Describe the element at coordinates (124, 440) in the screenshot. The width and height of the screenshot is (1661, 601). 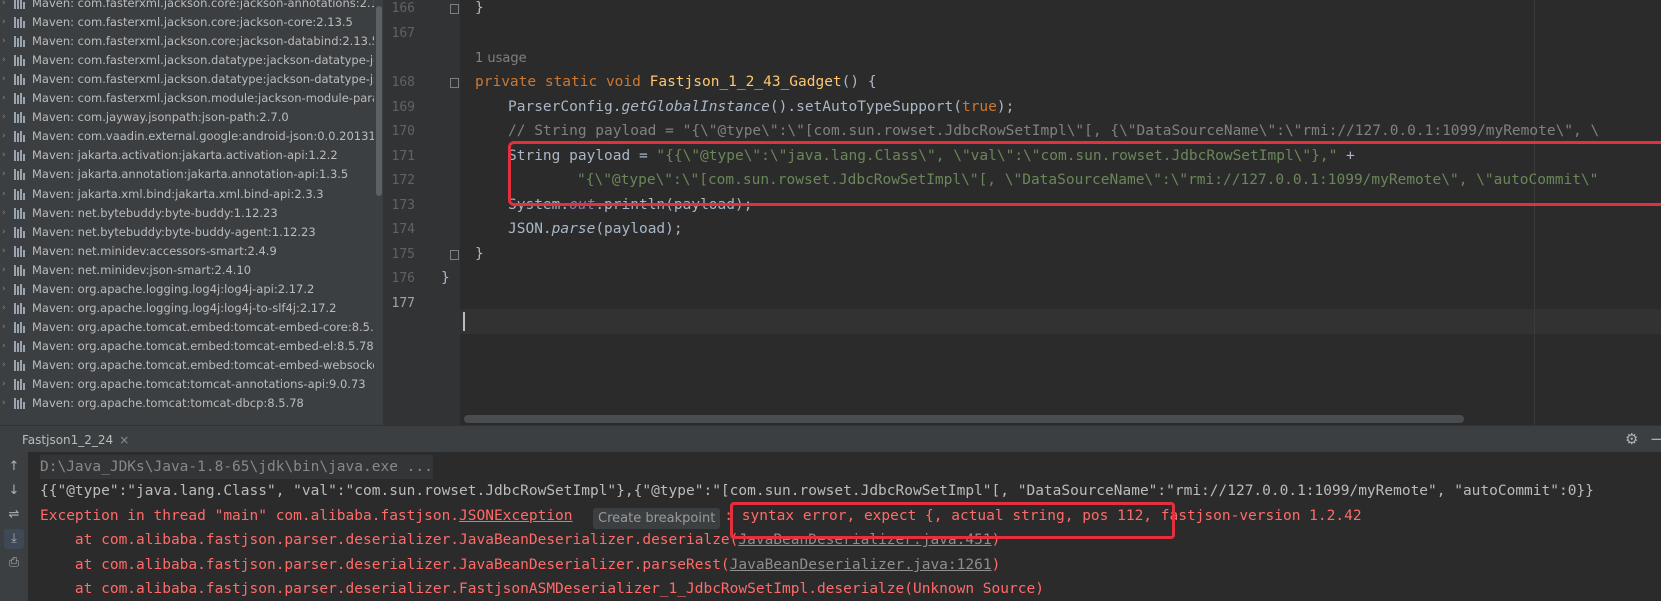
I see `close-icon: ×` at that location.